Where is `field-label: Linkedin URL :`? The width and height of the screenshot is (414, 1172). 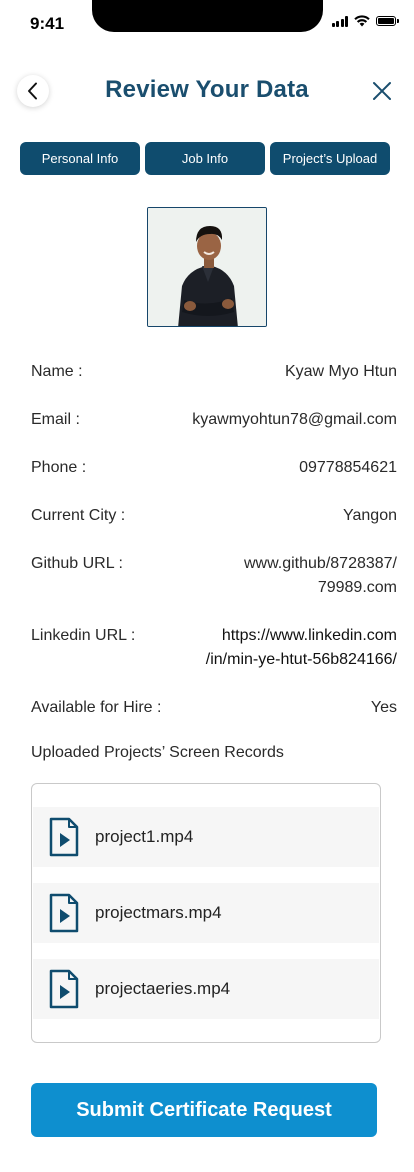 field-label: Linkedin URL : is located at coordinates (83, 635).